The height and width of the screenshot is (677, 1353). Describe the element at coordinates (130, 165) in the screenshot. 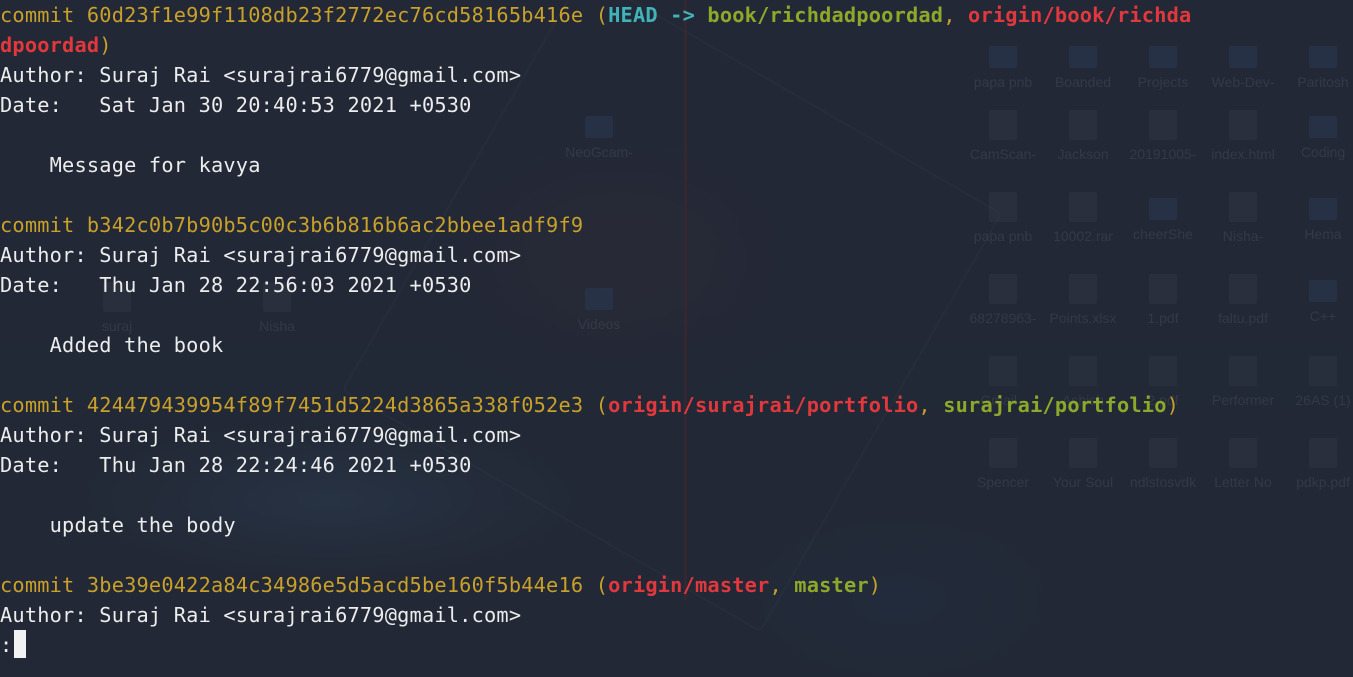

I see `commit-message: Message for kavya` at that location.